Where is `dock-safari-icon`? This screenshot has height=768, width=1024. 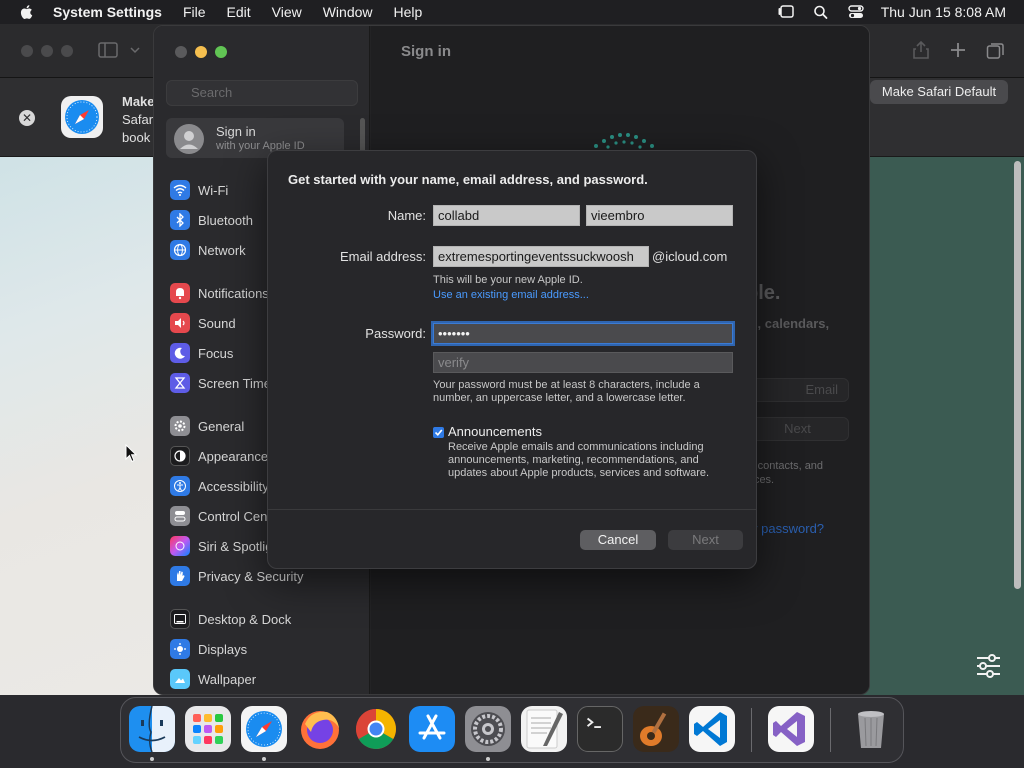 dock-safari-icon is located at coordinates (264, 729).